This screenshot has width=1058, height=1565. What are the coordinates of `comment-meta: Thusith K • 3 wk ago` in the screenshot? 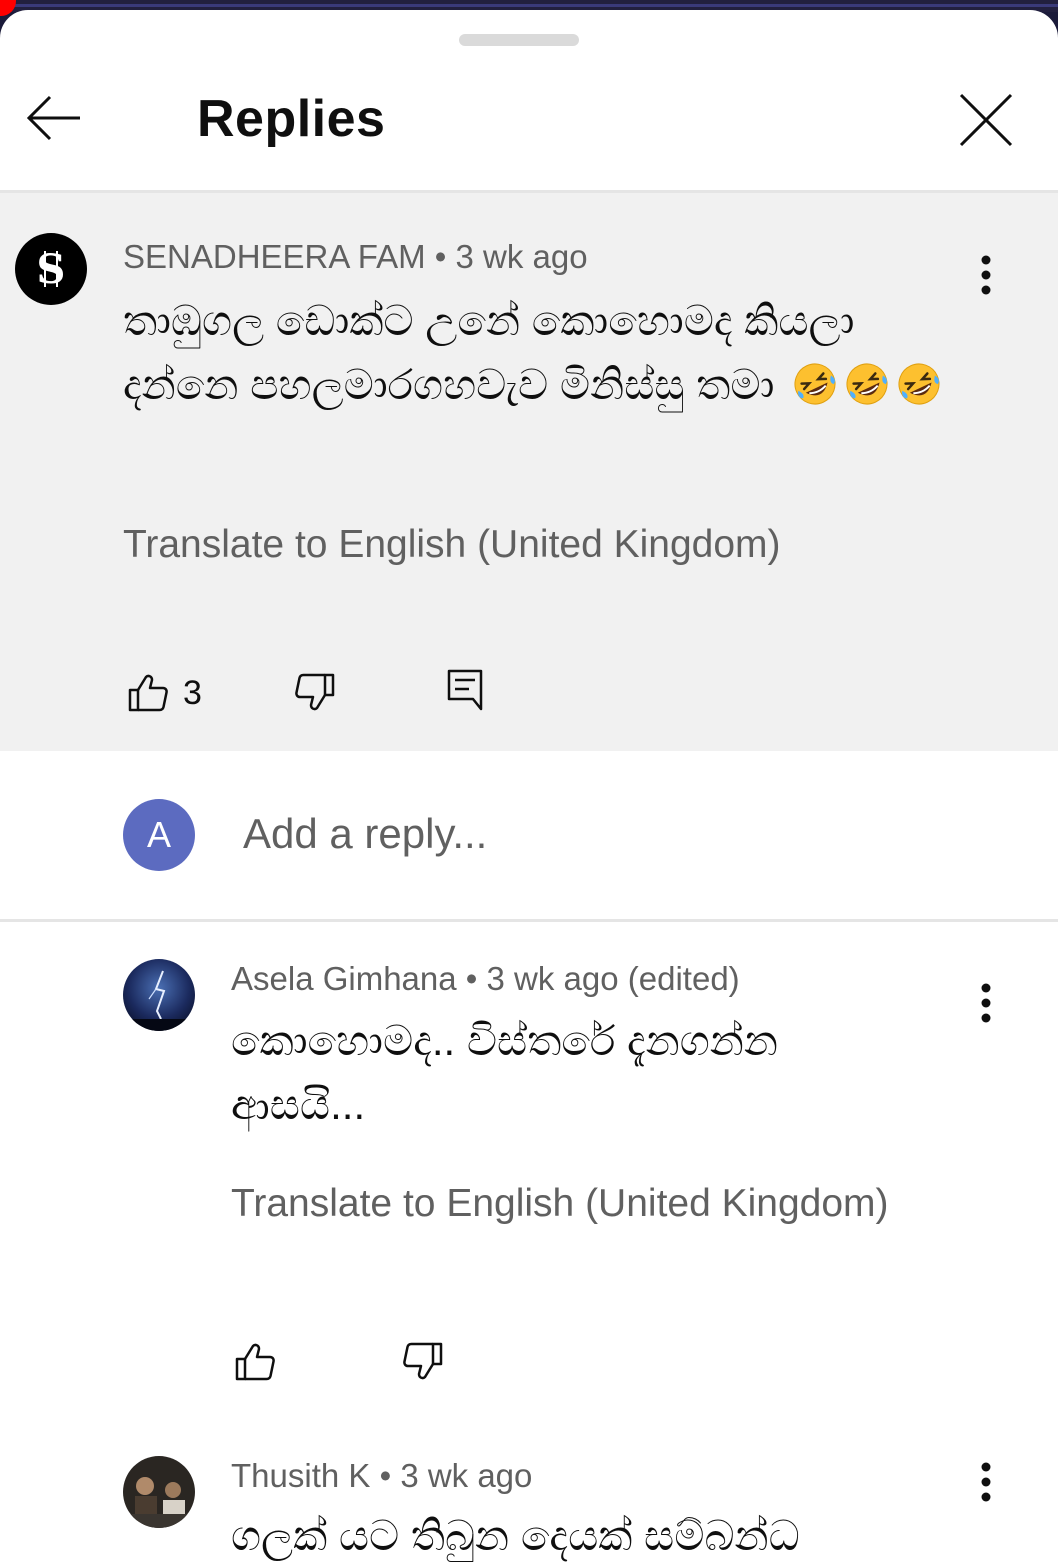 It's located at (381, 1476).